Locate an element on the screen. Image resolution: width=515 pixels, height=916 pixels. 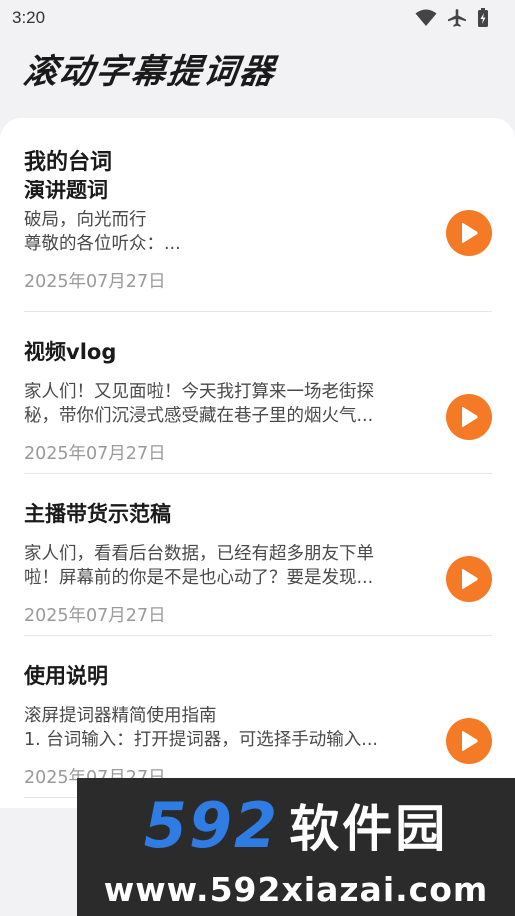
app-title: 滚动字幕提词器 is located at coordinates (149, 72).